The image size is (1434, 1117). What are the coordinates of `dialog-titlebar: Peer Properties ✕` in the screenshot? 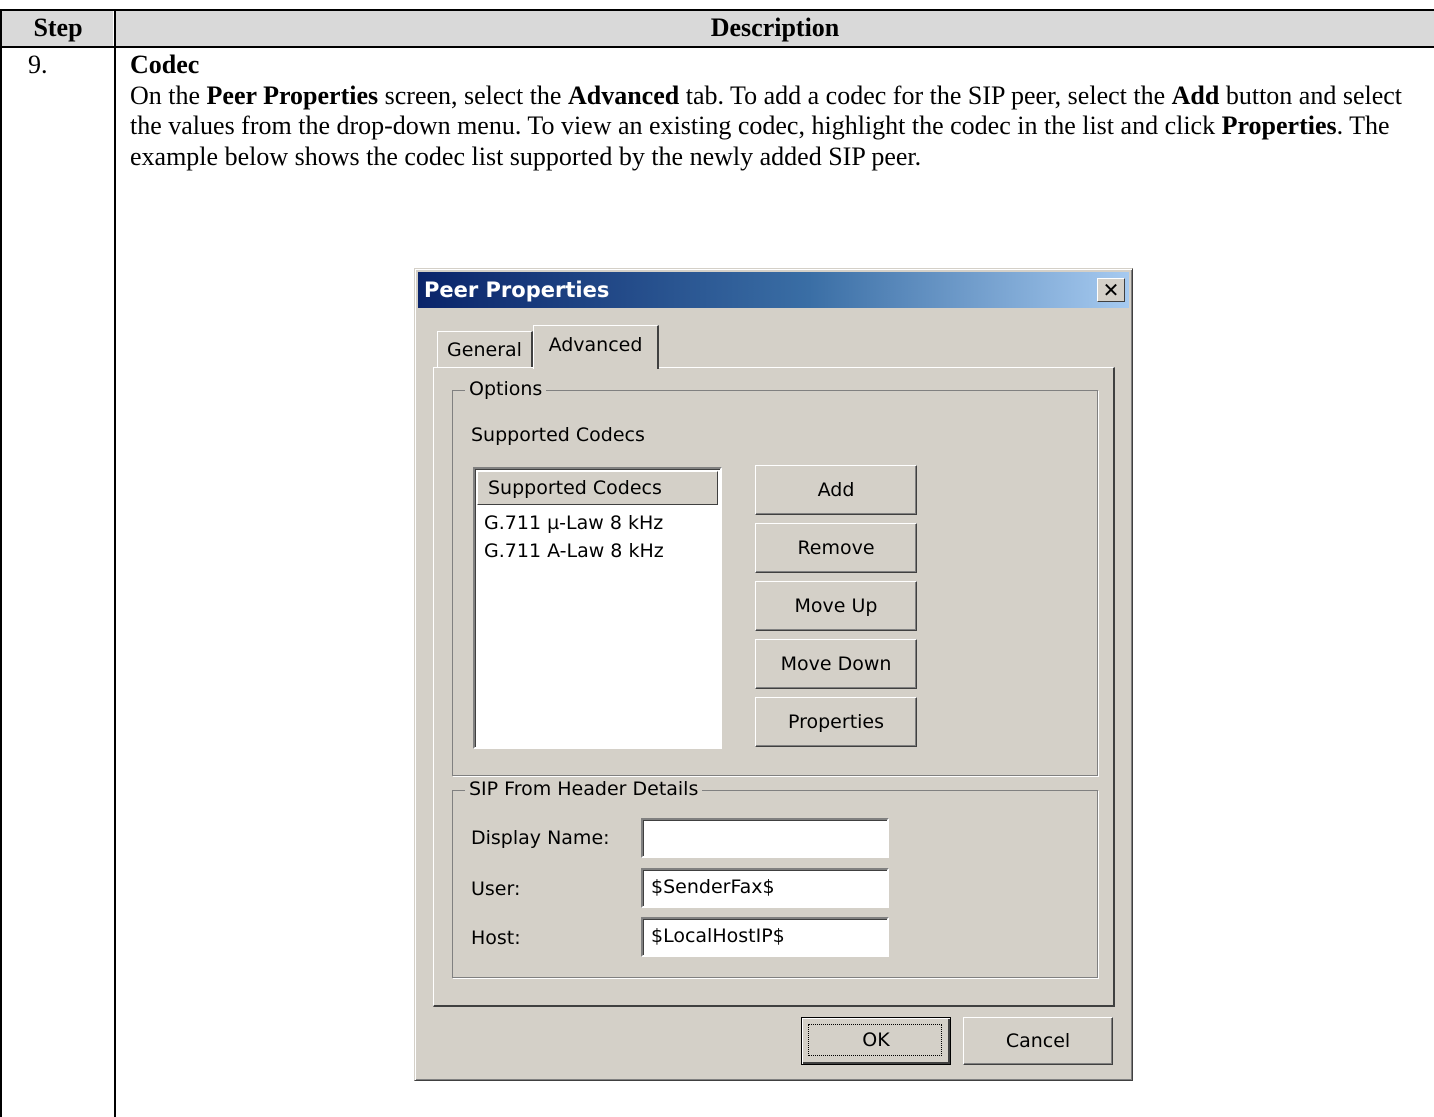 It's located at (773, 290).